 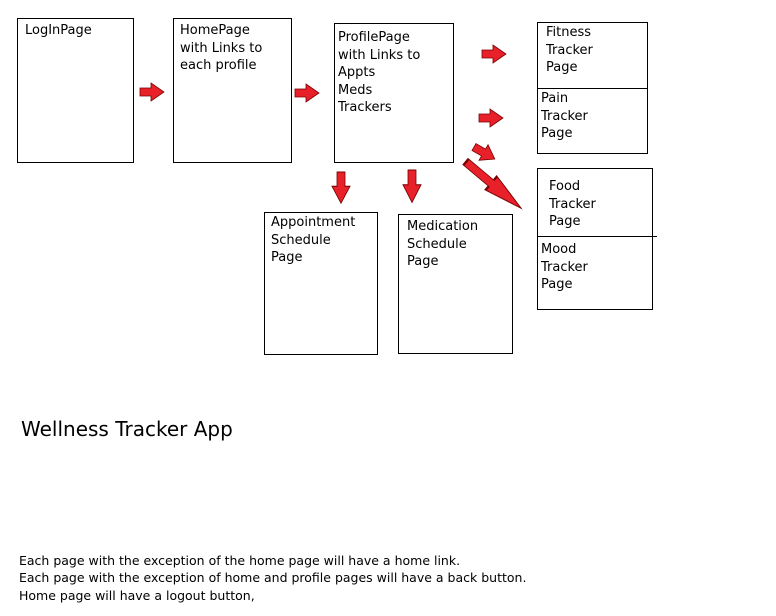 What do you see at coordinates (137, 595) in the screenshot?
I see `note-logout-button: Home page will have a logout button,` at bounding box center [137, 595].